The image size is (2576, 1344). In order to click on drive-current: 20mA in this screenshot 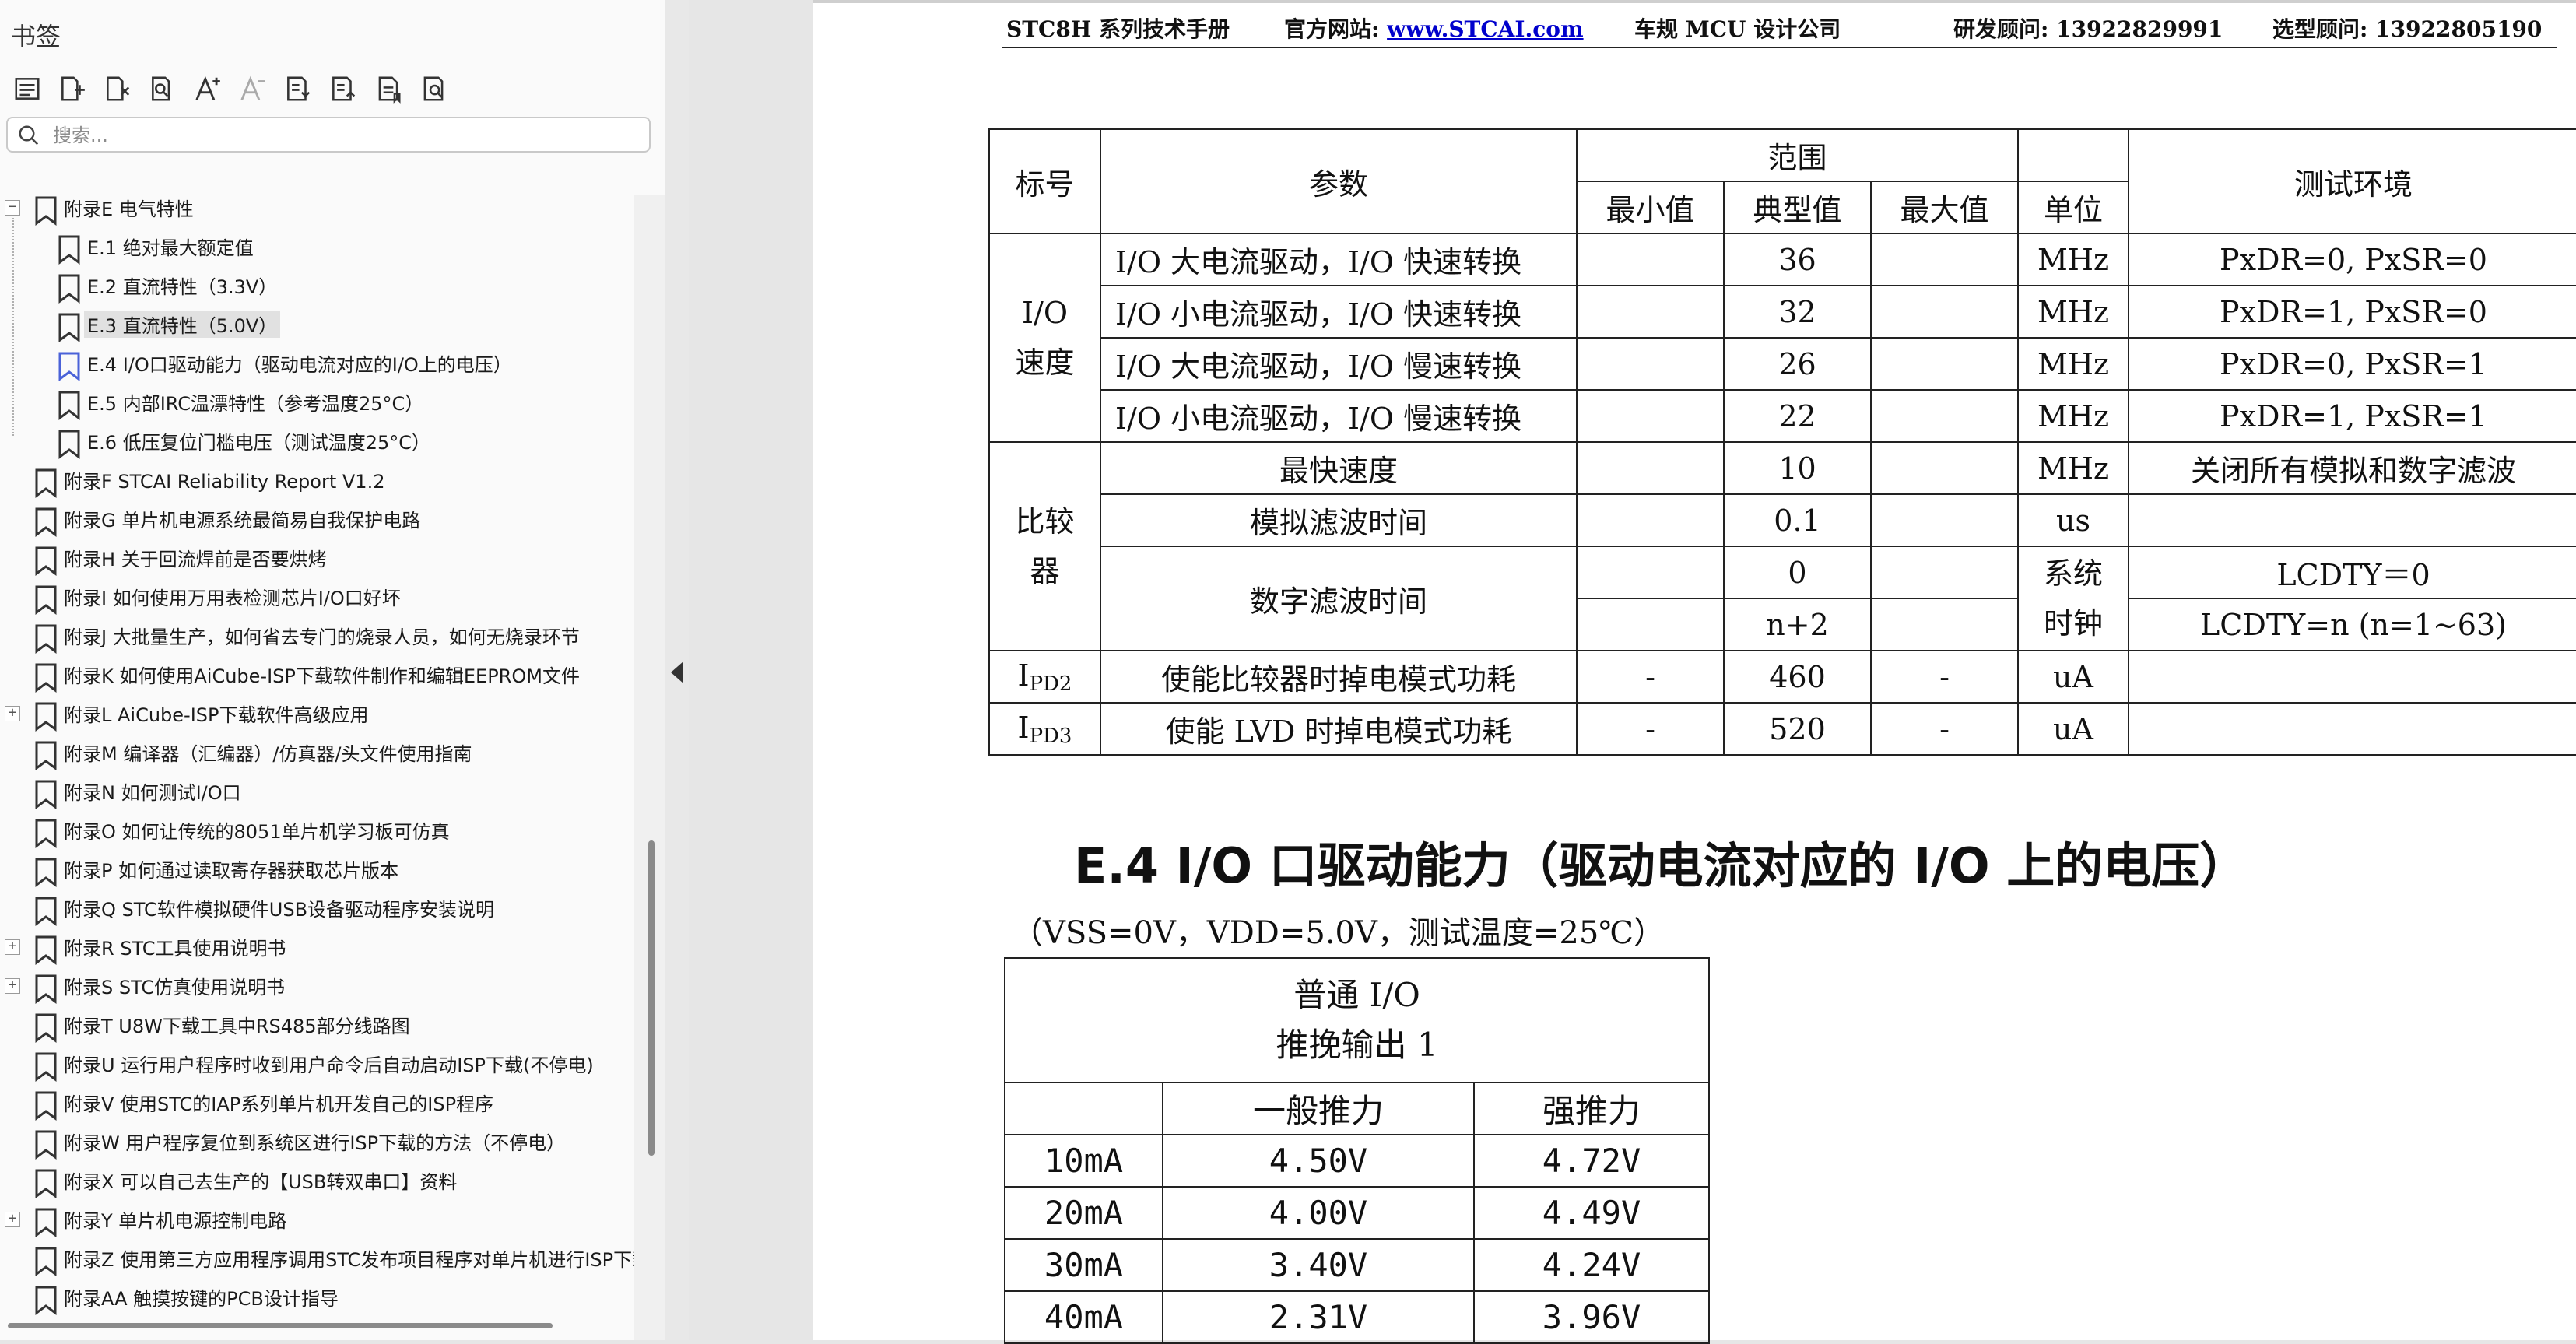, I will do `click(1083, 1213)`.